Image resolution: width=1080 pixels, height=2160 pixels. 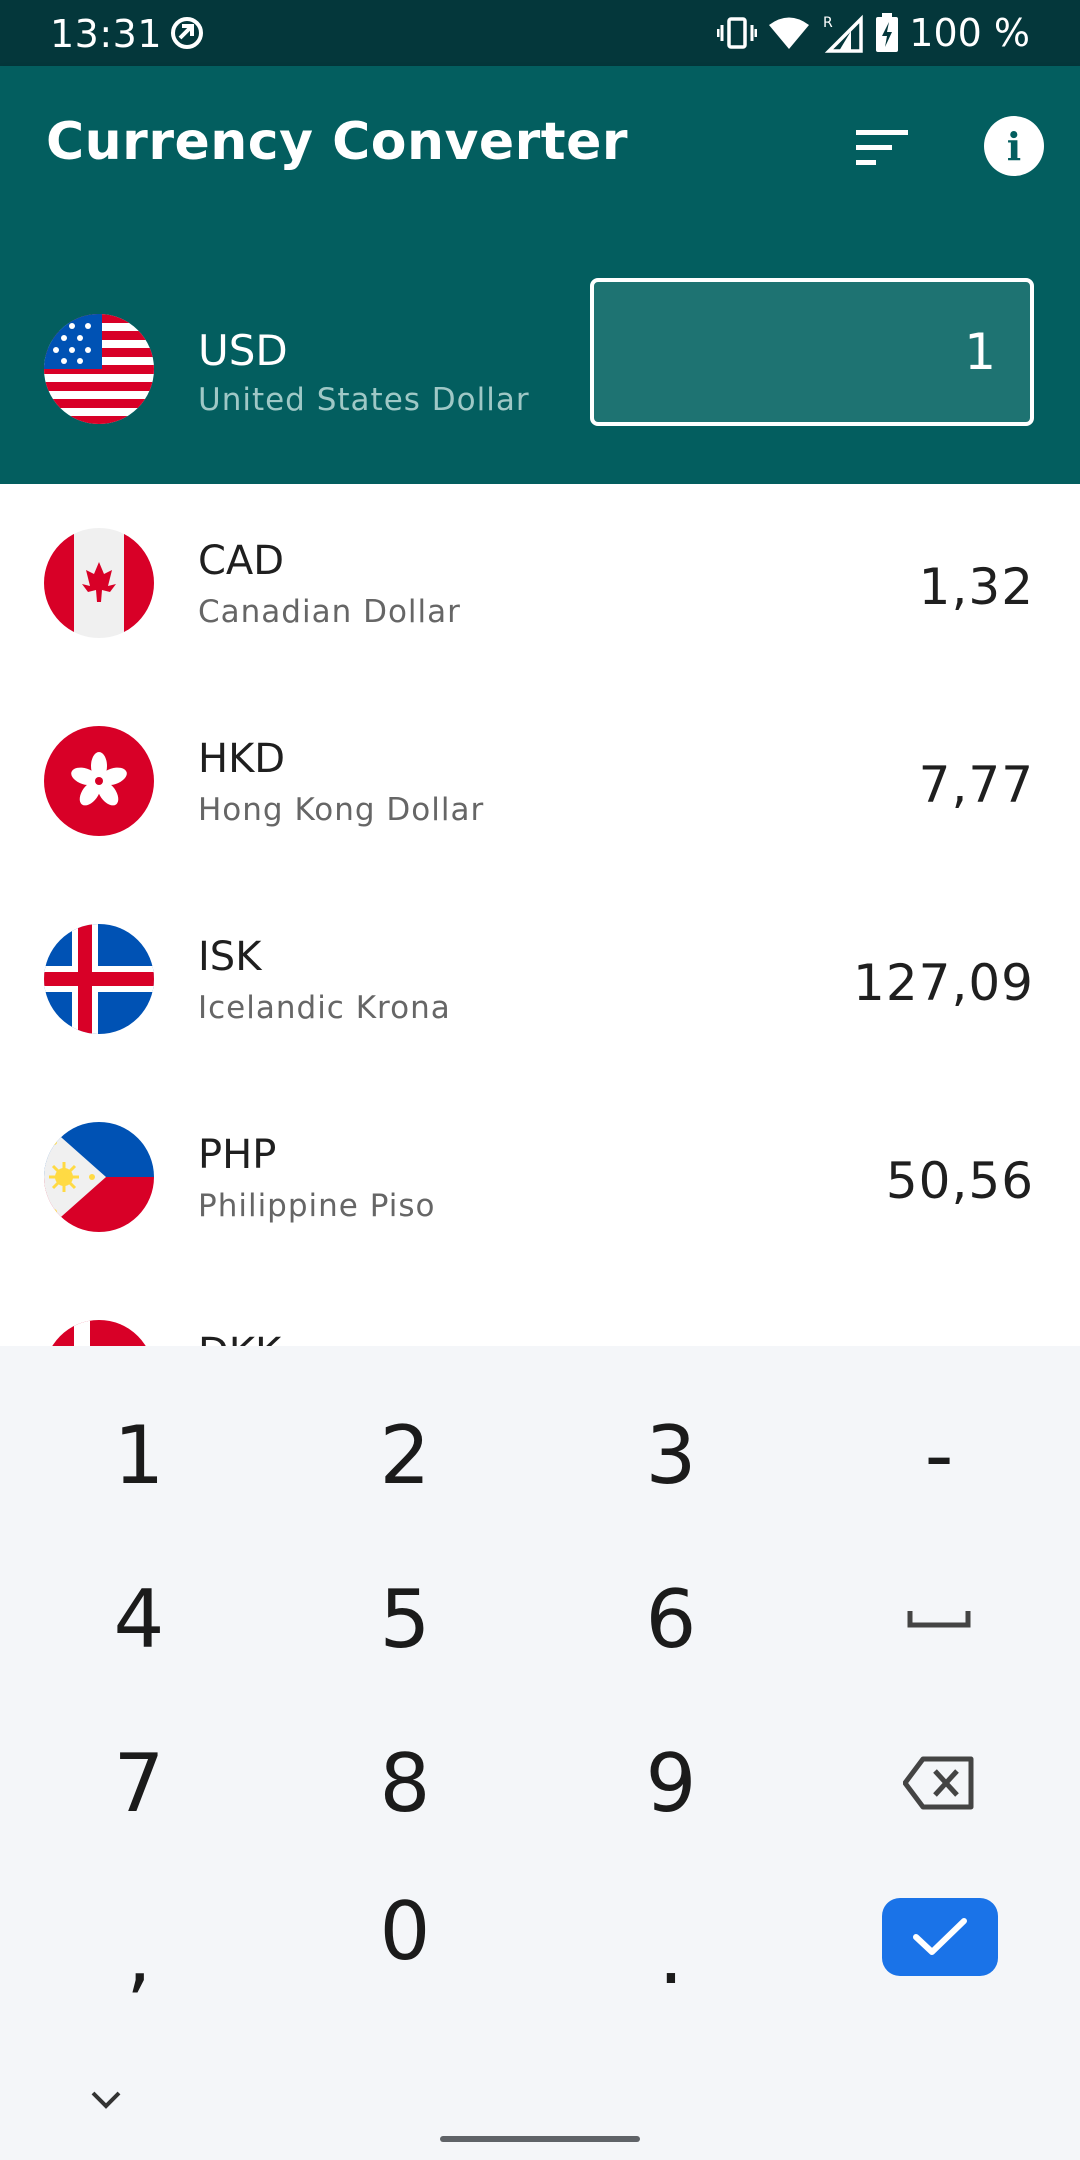 What do you see at coordinates (789, 33) in the screenshot?
I see `wifi-icon` at bounding box center [789, 33].